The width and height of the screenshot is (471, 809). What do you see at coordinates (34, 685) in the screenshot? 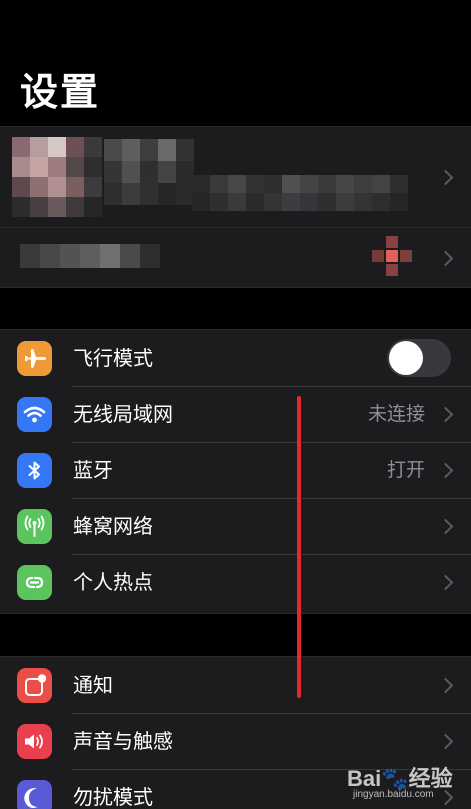
I see `notification-icon` at bounding box center [34, 685].